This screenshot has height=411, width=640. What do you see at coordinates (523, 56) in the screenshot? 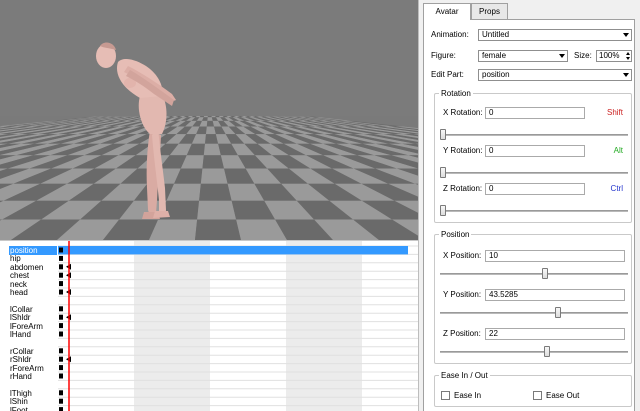
I see `figure-select: female` at bounding box center [523, 56].